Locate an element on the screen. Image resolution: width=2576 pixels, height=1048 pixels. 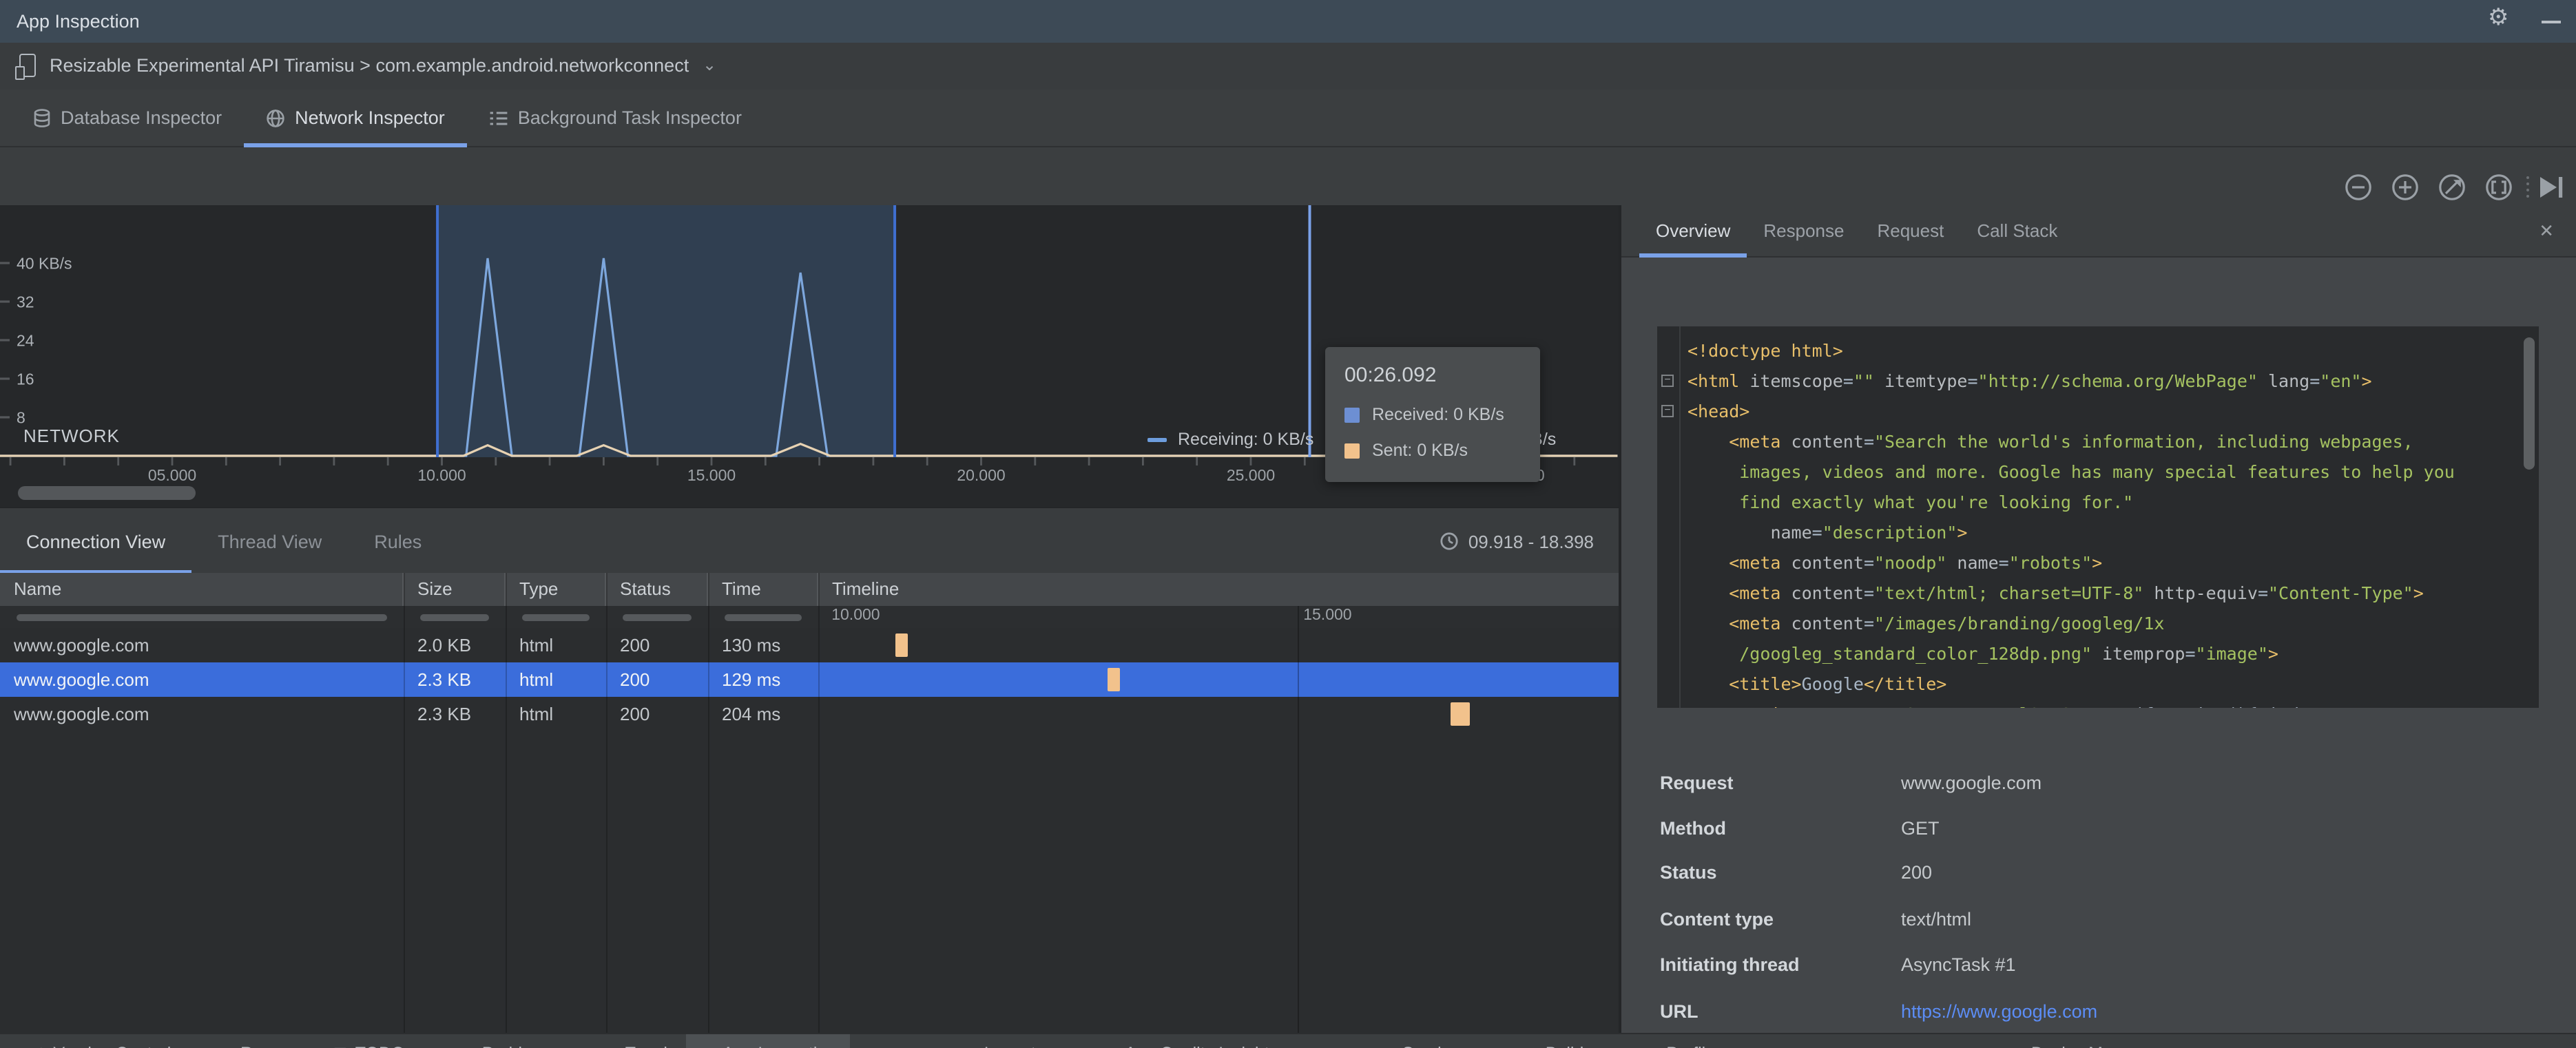
timeline-tick-label: 15.000 is located at coordinates (1327, 616).